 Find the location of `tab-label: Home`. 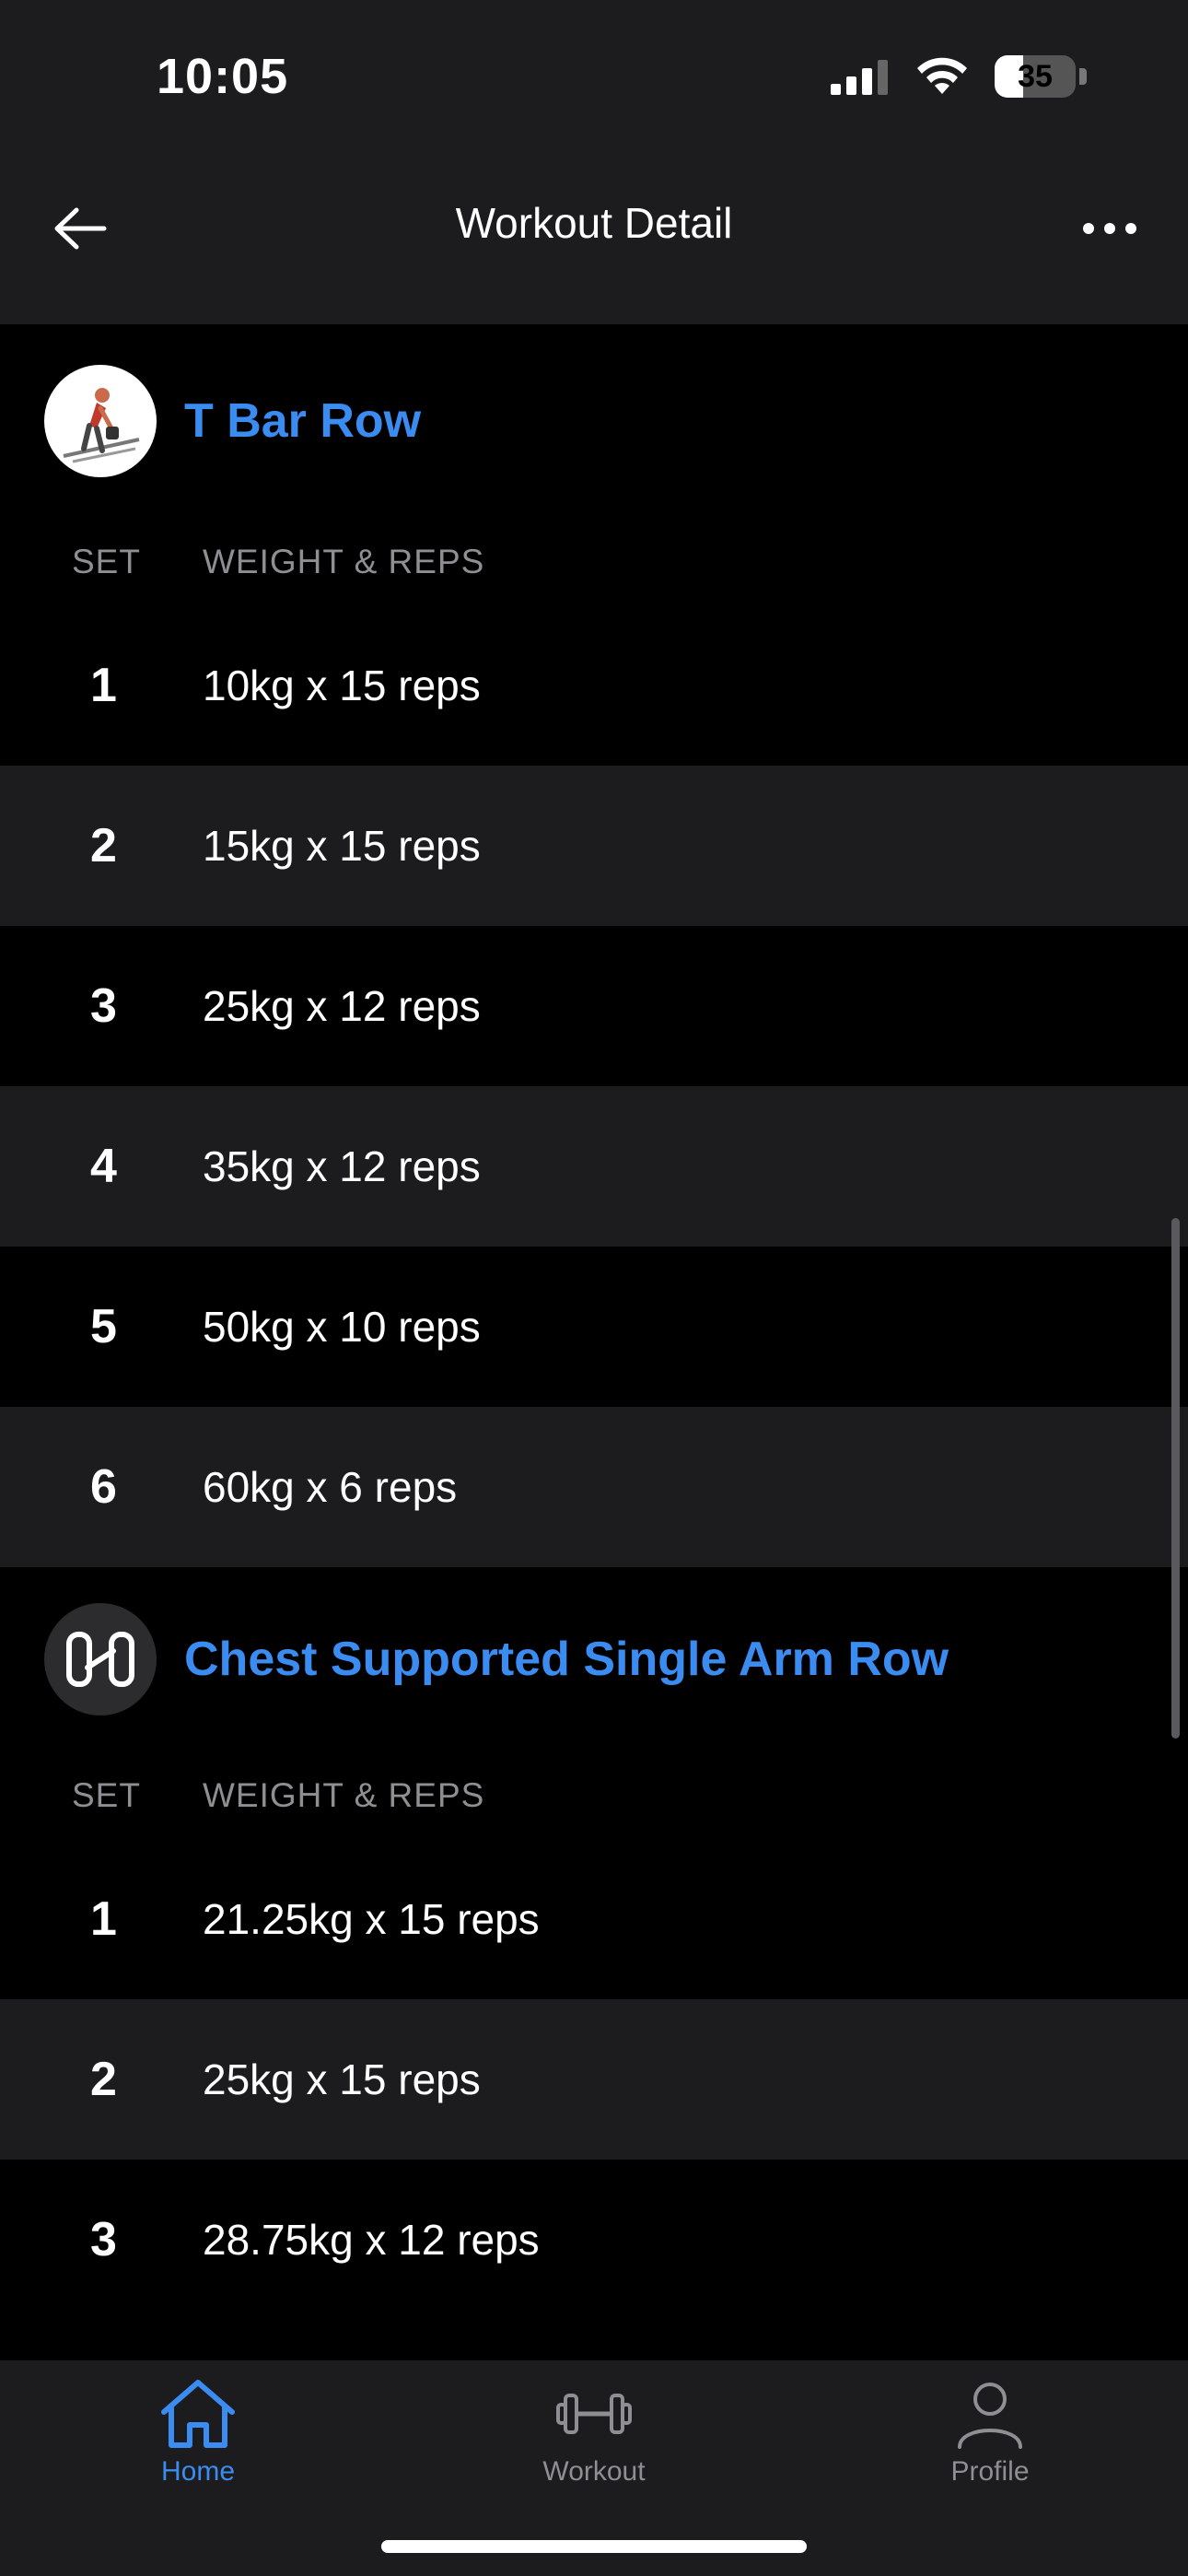

tab-label: Home is located at coordinates (198, 2471).